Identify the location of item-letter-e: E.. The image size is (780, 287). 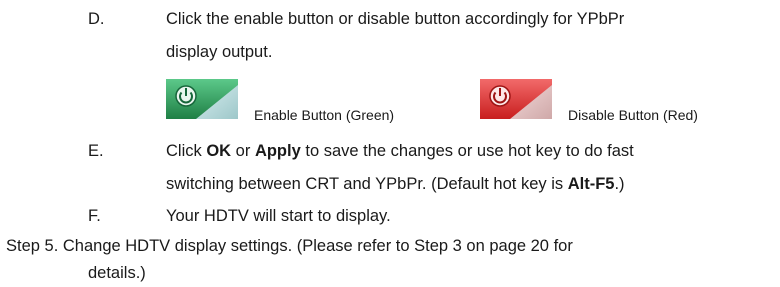
(96, 151).